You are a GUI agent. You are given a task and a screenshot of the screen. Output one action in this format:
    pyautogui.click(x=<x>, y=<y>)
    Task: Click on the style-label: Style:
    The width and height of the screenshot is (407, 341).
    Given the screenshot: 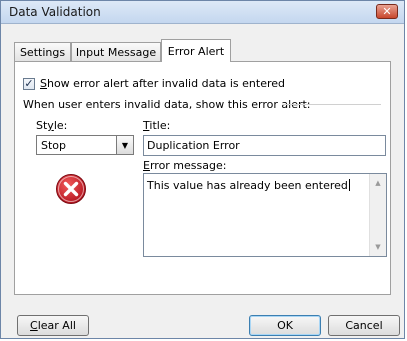 What is the action you would take?
    pyautogui.click(x=52, y=125)
    